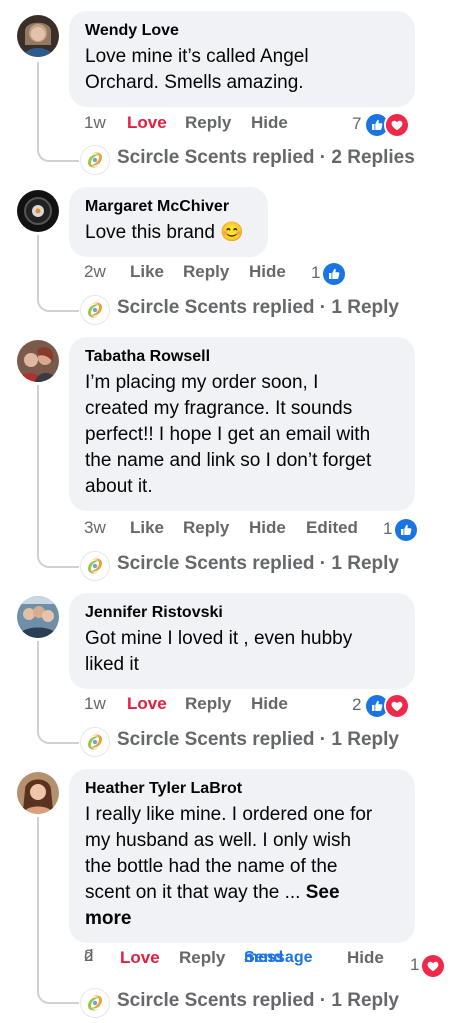 Image resolution: width=467 pixels, height=1023 pixels. Describe the element at coordinates (383, 125) in the screenshot. I see `reaction-summary: 7` at that location.